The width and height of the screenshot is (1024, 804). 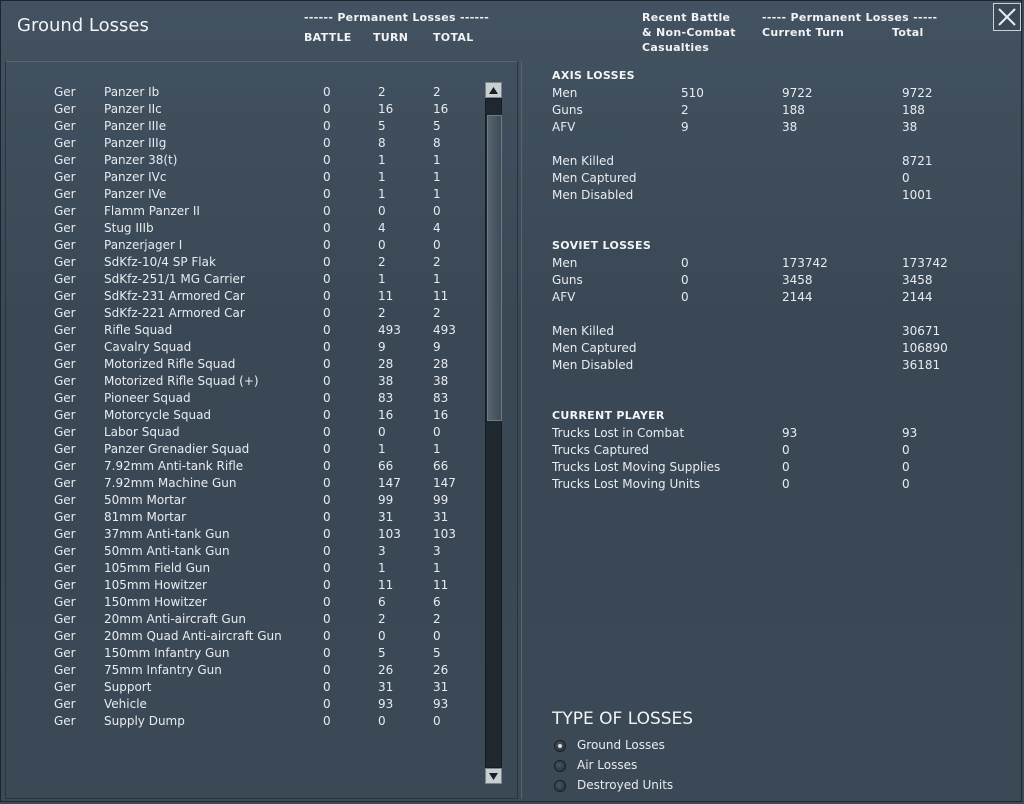 I want to click on unit-row: Ger 81mm Mortar 0 31 31, so click(x=241, y=518).